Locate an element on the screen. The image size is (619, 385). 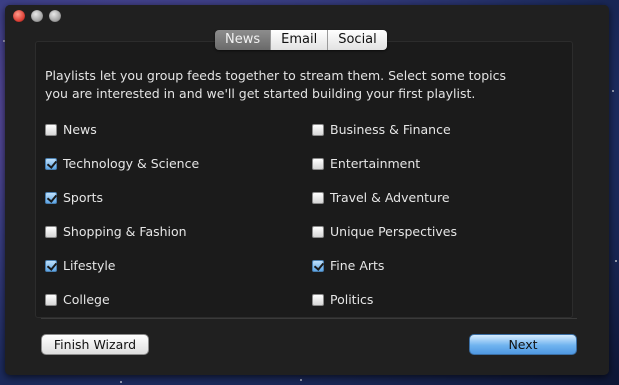
tab-email: Email is located at coordinates (300, 40).